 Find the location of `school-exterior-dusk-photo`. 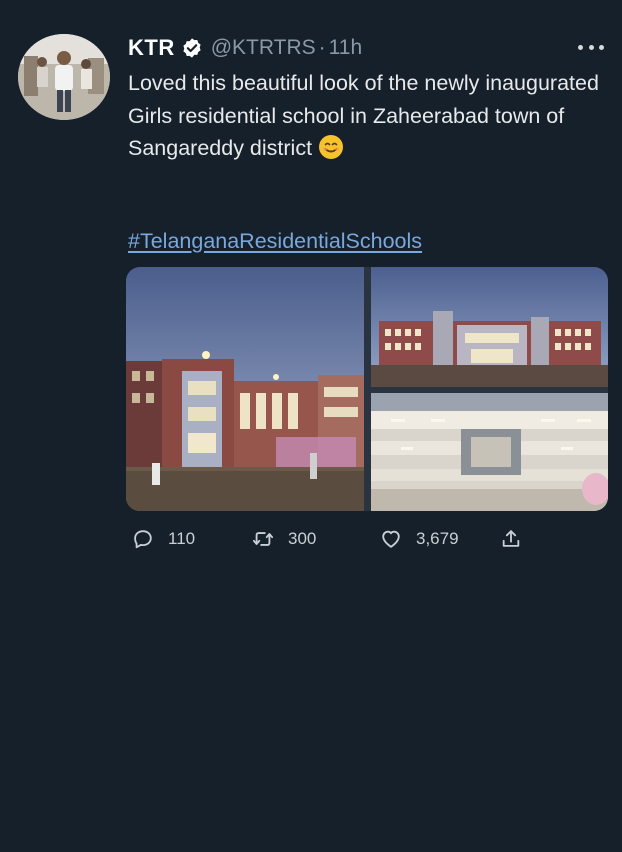

school-exterior-dusk-photo is located at coordinates (245, 389).